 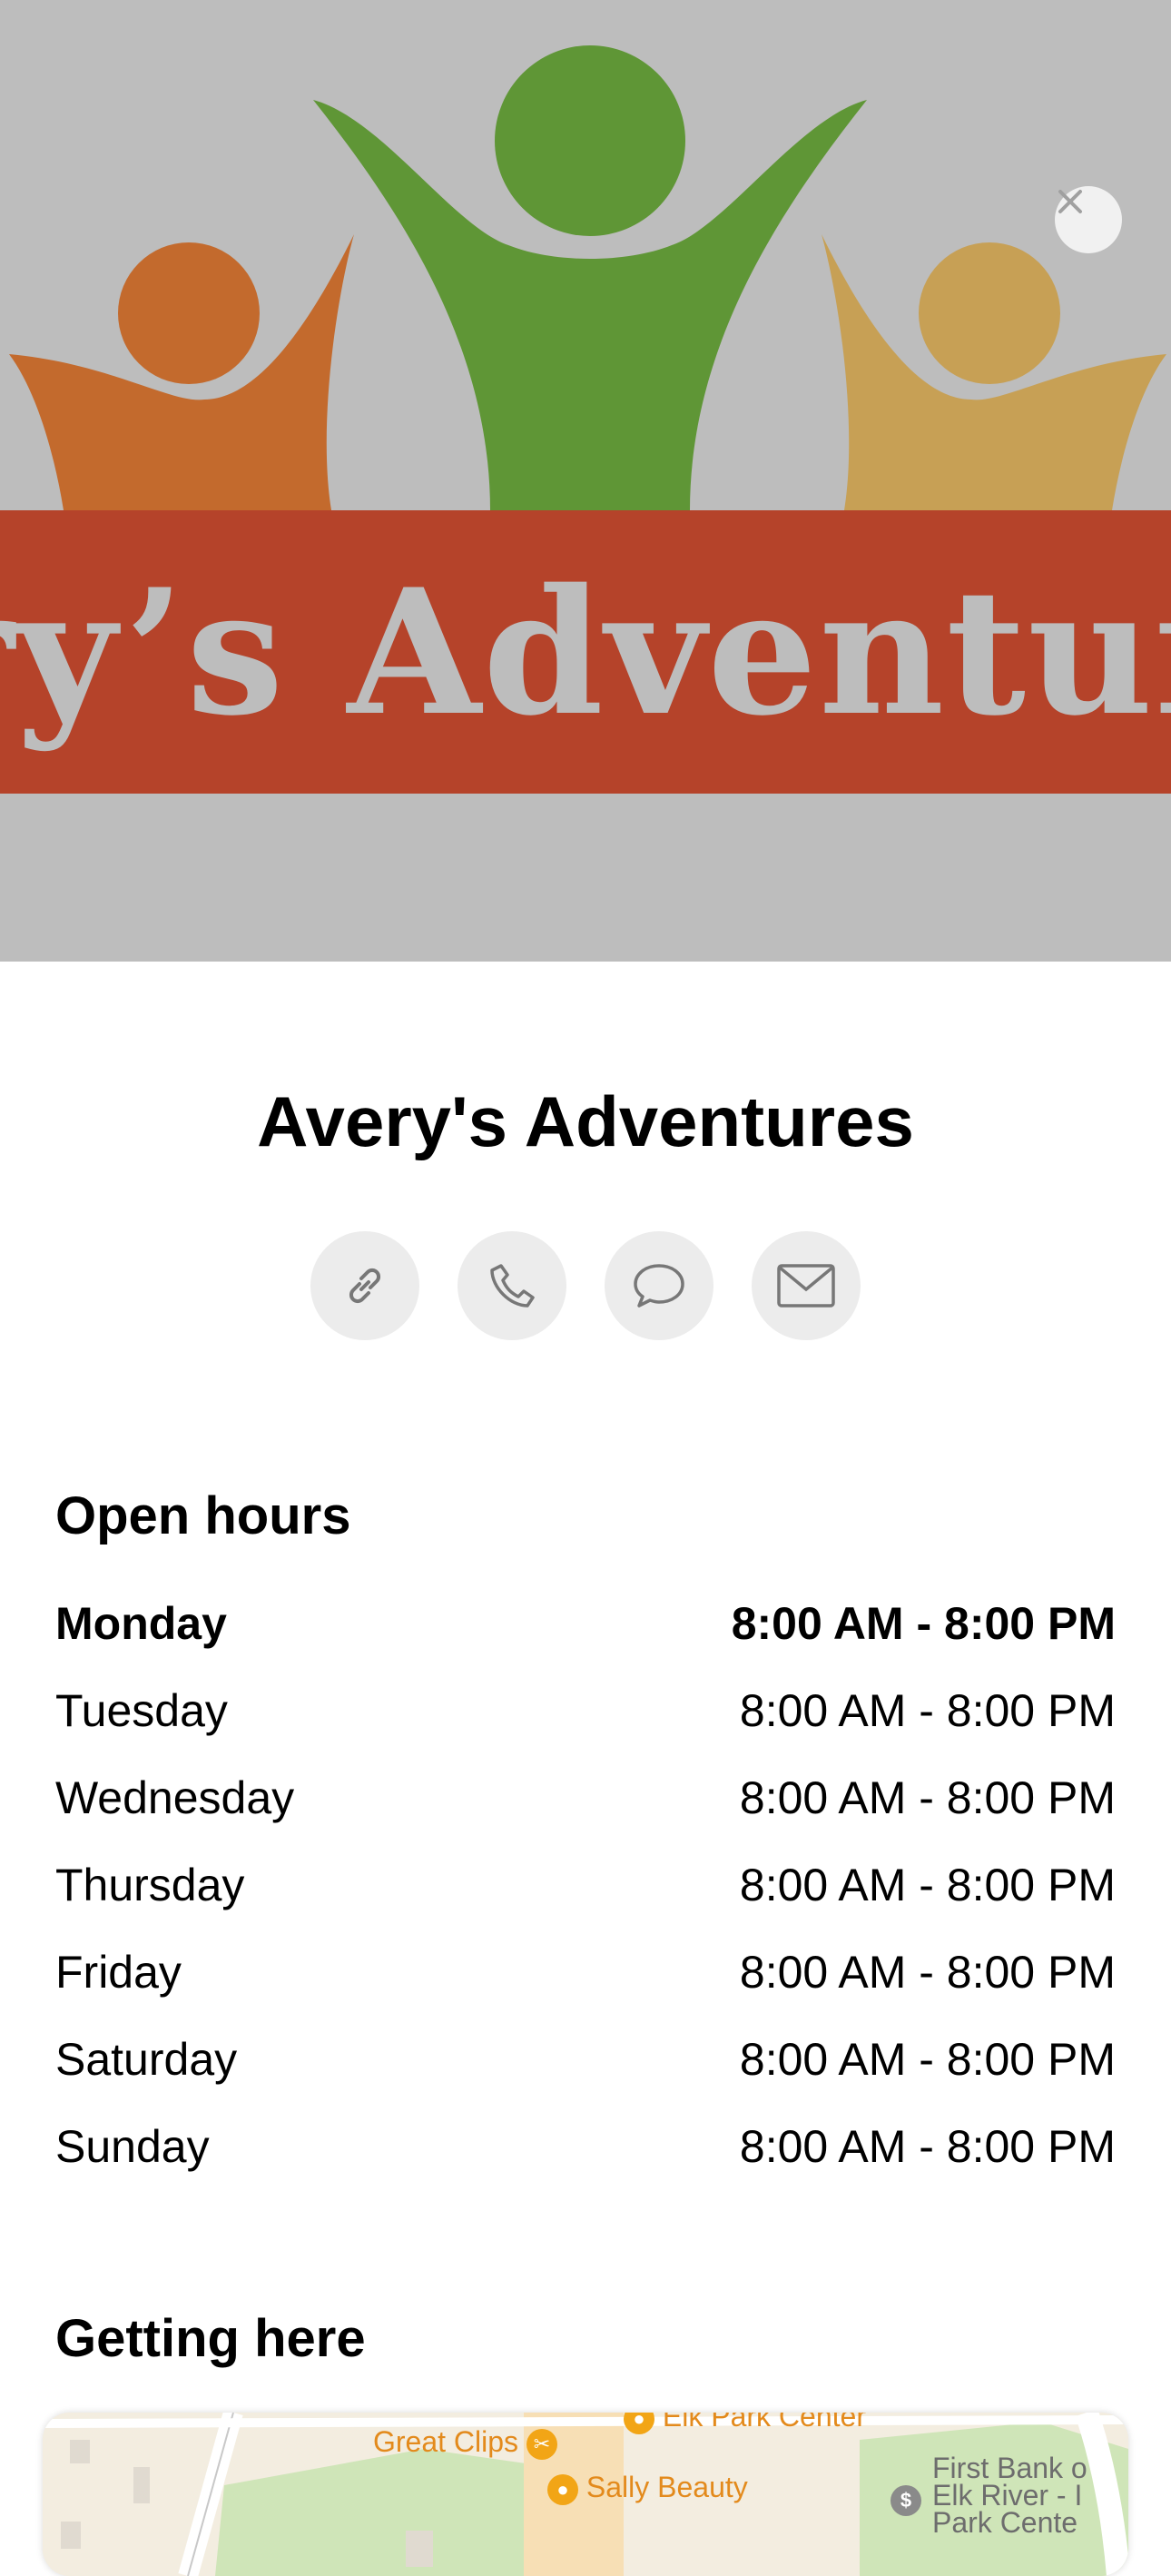 I want to click on hours-day: Tuesday, so click(x=142, y=1710).